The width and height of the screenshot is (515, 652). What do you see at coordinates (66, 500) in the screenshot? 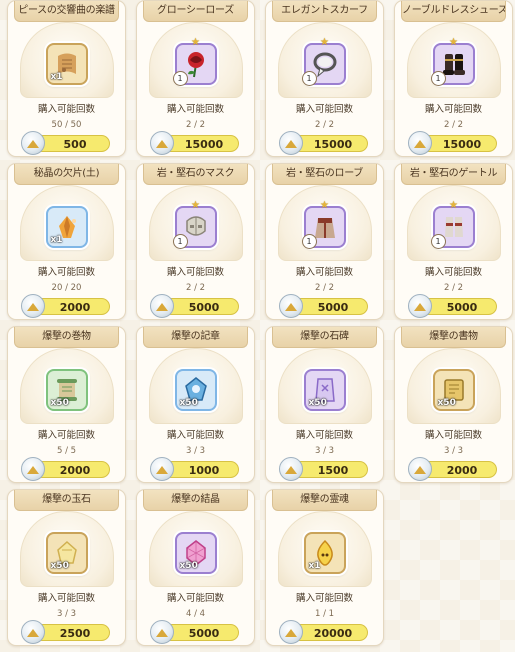
I see `item-title: 爆撃の玉石` at bounding box center [66, 500].